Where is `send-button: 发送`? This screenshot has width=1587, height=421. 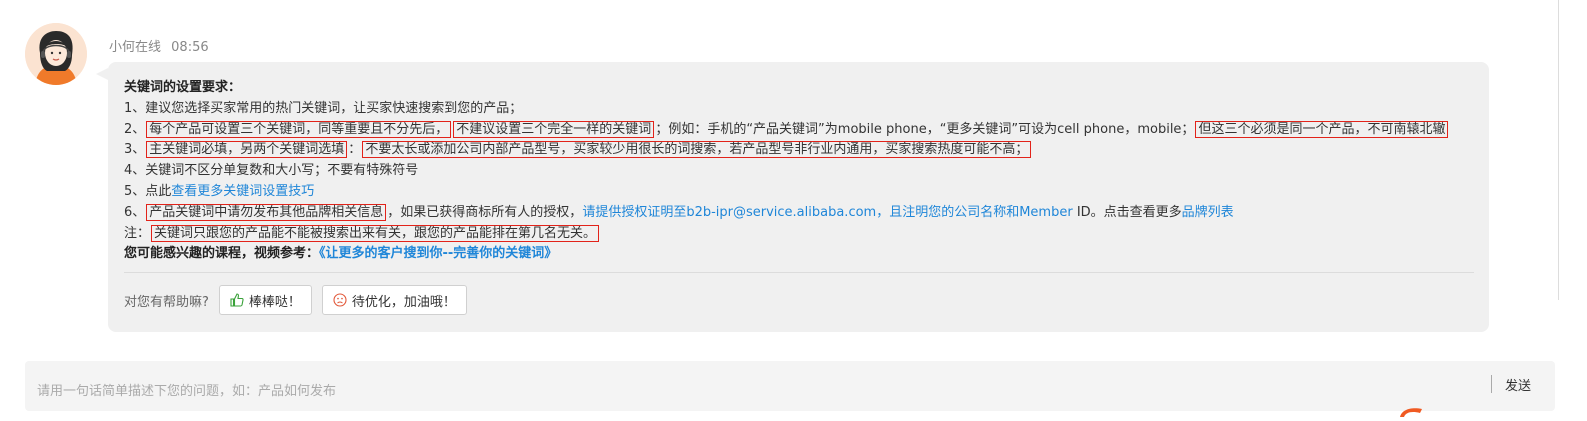 send-button: 发送 is located at coordinates (1518, 384).